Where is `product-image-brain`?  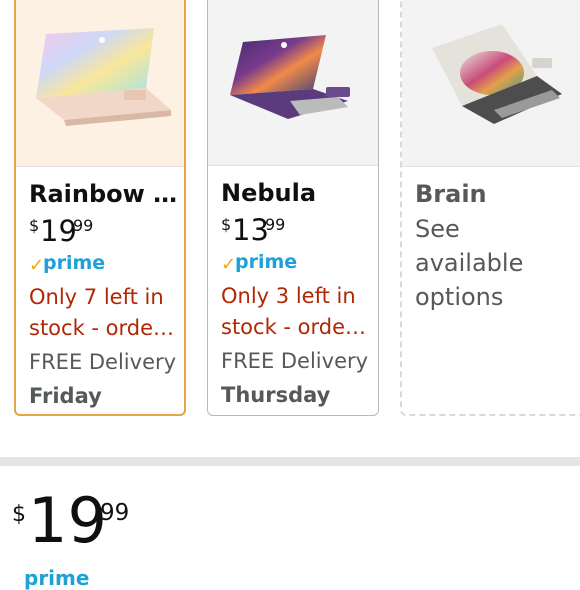 product-image-brain is located at coordinates (491, 83).